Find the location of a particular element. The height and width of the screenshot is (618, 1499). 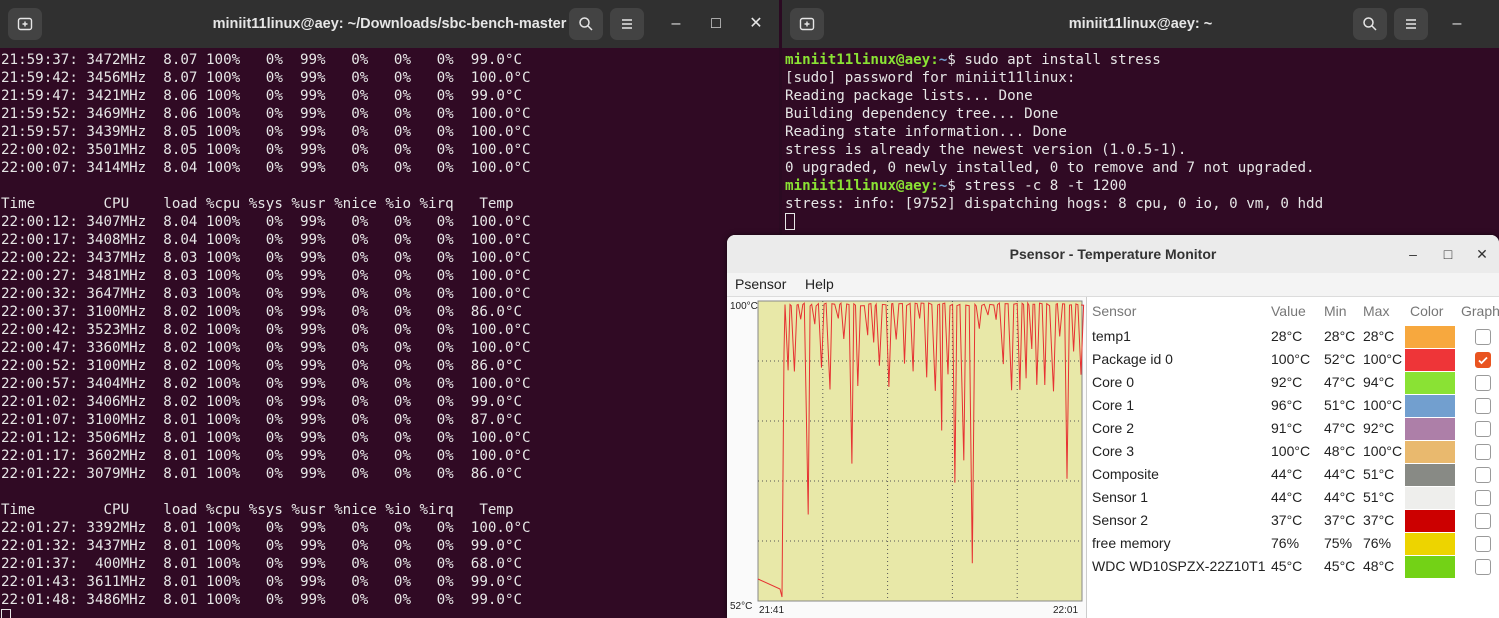

terminal-text: Building dependency tree... Done is located at coordinates (922, 114).